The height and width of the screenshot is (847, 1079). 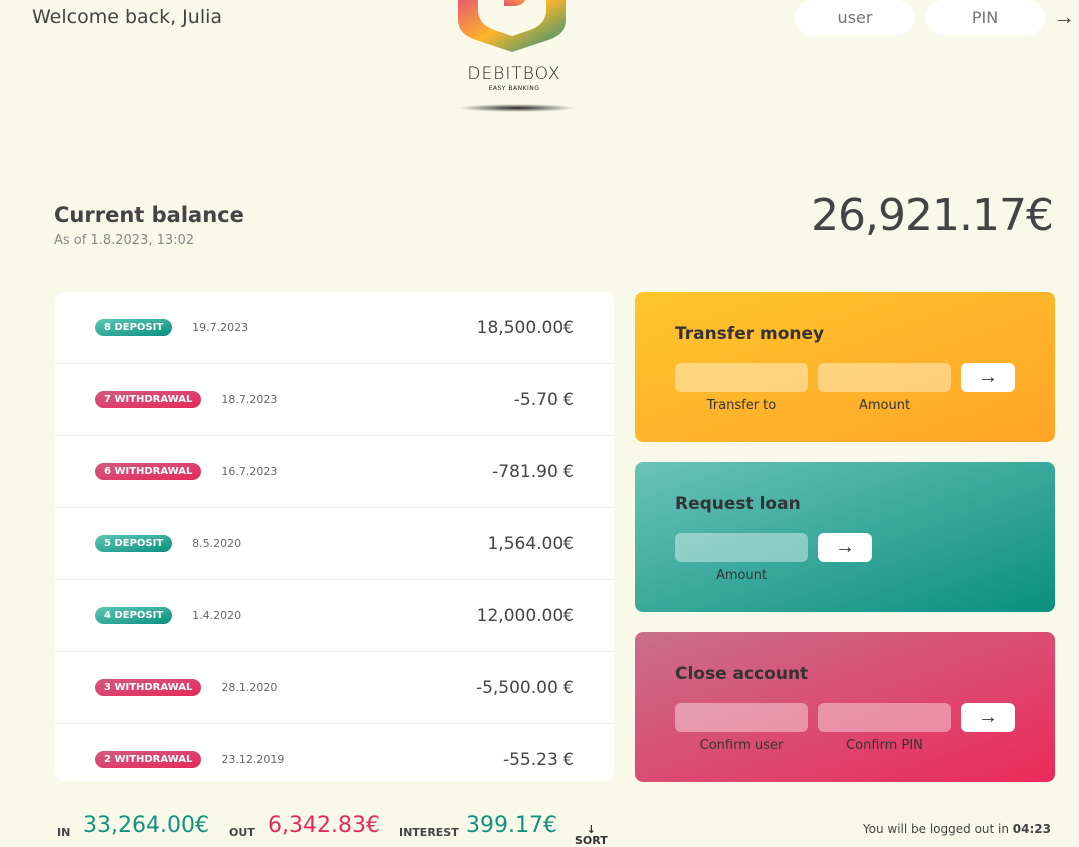 I want to click on summary-in-label: IN, so click(x=64, y=832).